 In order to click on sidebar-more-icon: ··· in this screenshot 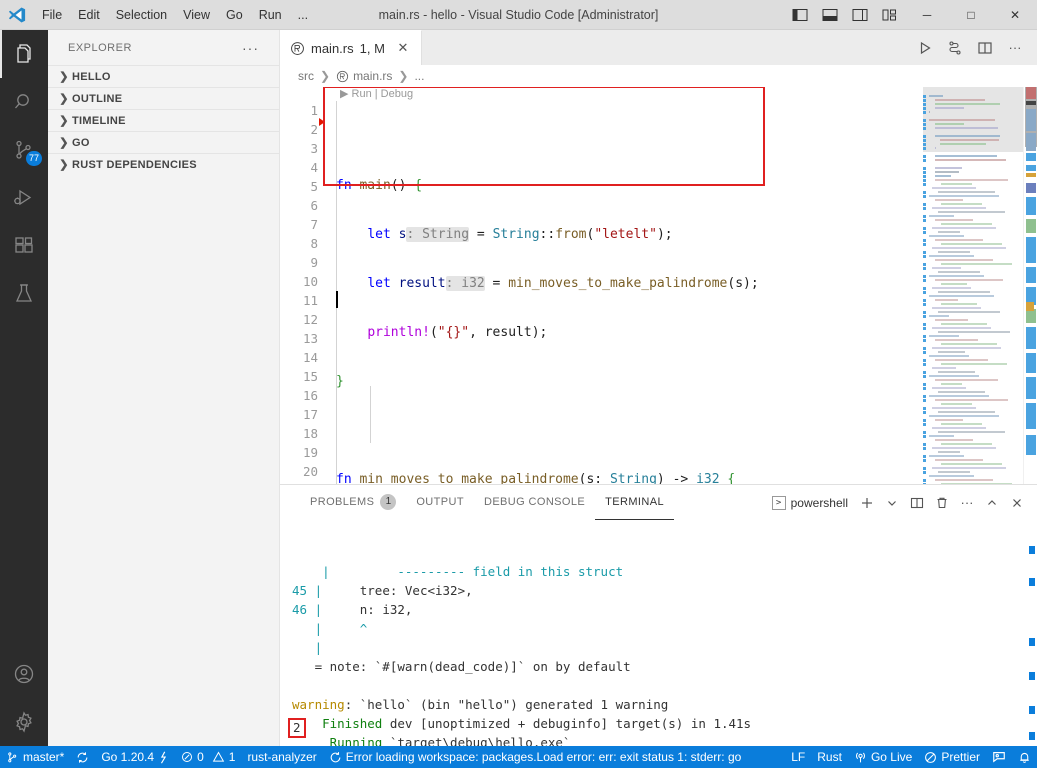, I will do `click(250, 48)`.